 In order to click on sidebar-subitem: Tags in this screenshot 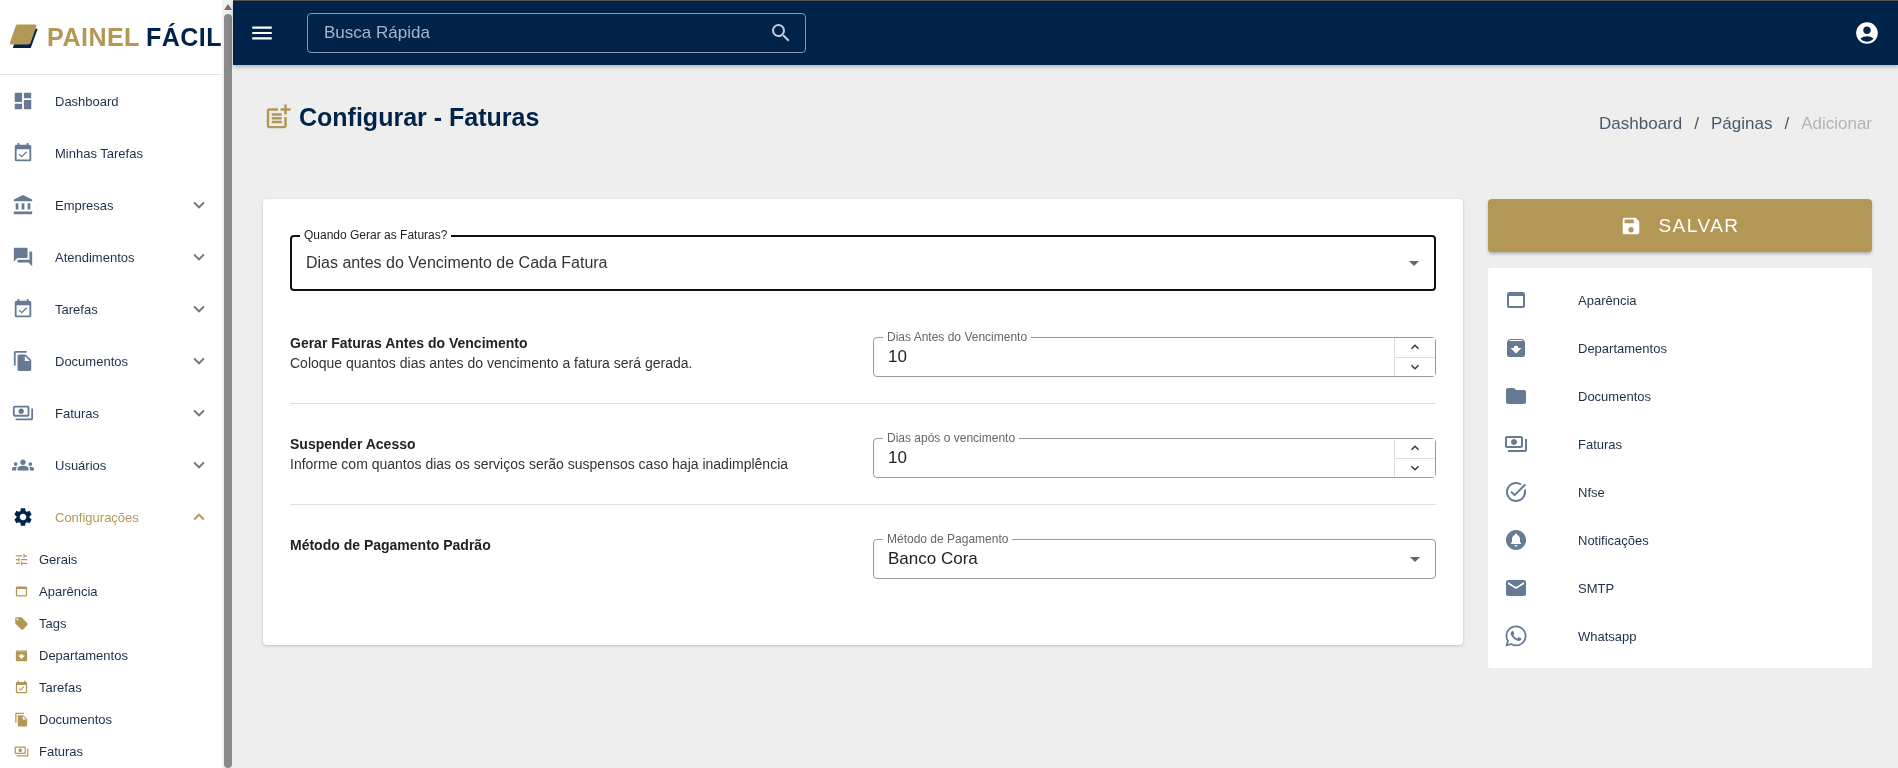, I will do `click(111, 623)`.